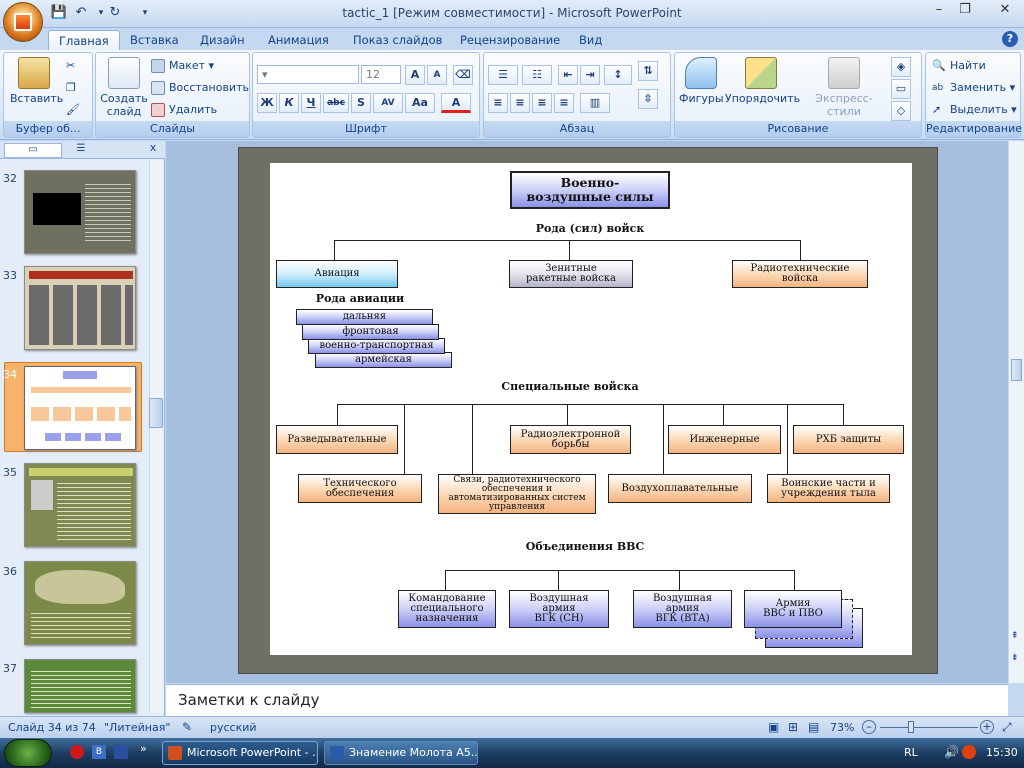 The image size is (1024, 768). What do you see at coordinates (590, 190) in the screenshot?
I see `slide-title: Военно- воздушные силы` at bounding box center [590, 190].